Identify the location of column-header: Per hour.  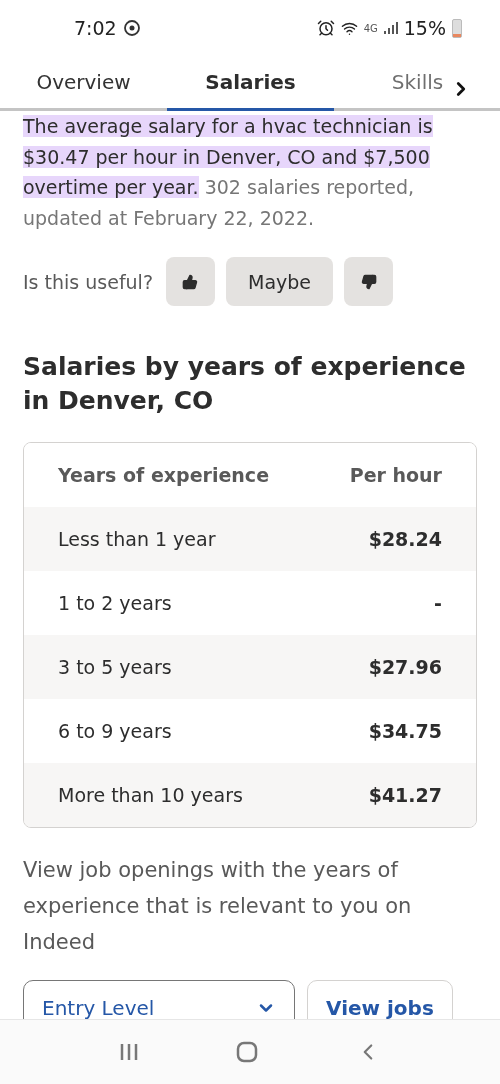
(395, 475).